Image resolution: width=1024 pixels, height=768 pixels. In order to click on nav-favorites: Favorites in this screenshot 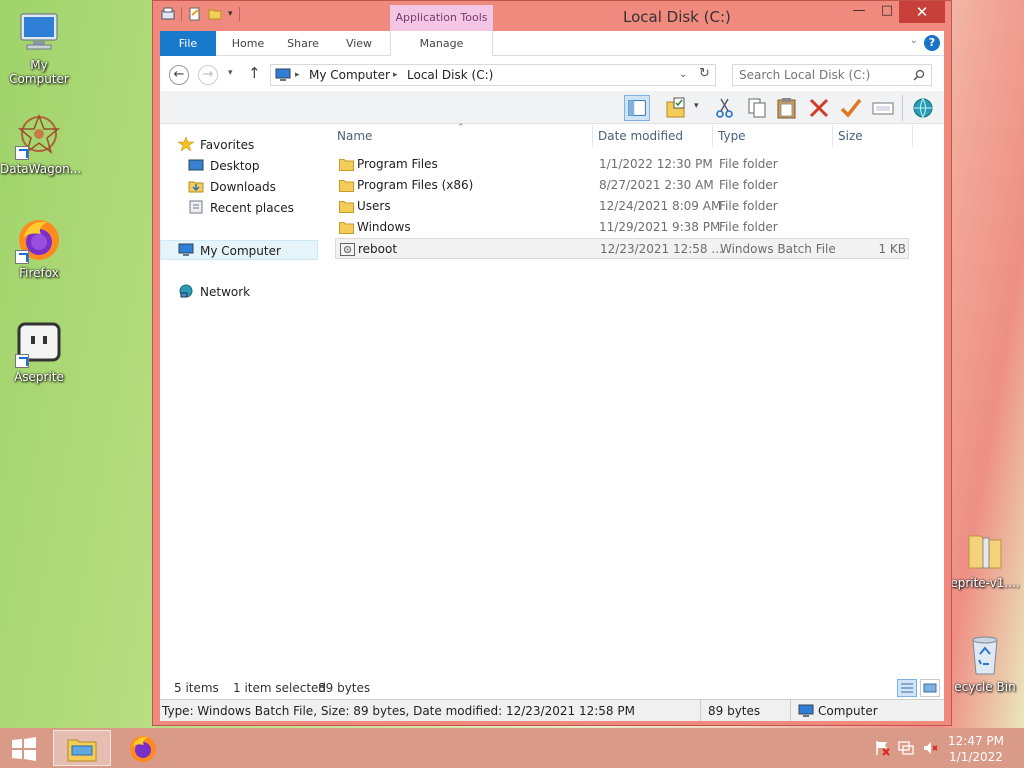, I will do `click(216, 145)`.